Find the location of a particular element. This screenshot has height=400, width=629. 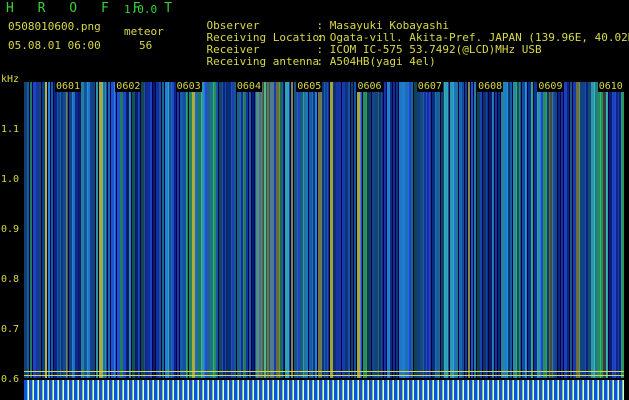

y-tick: 1.1 is located at coordinates (10, 129).